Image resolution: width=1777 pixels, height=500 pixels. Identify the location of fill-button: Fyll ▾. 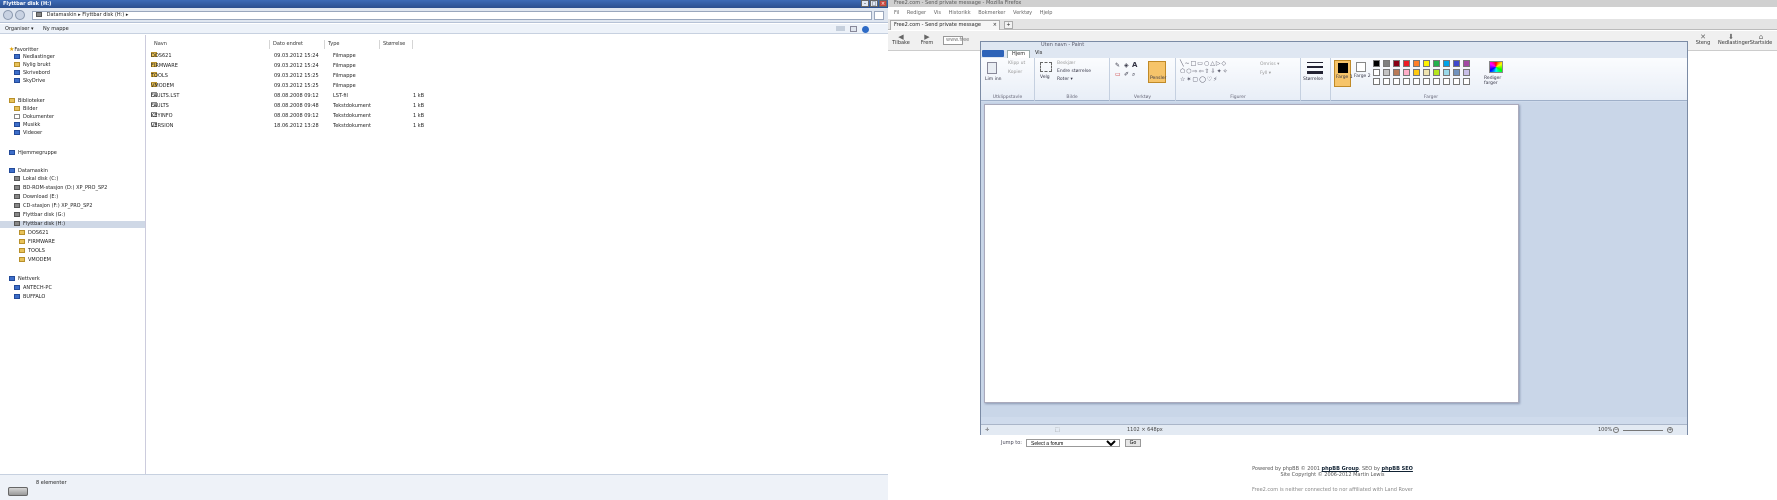
(1265, 73).